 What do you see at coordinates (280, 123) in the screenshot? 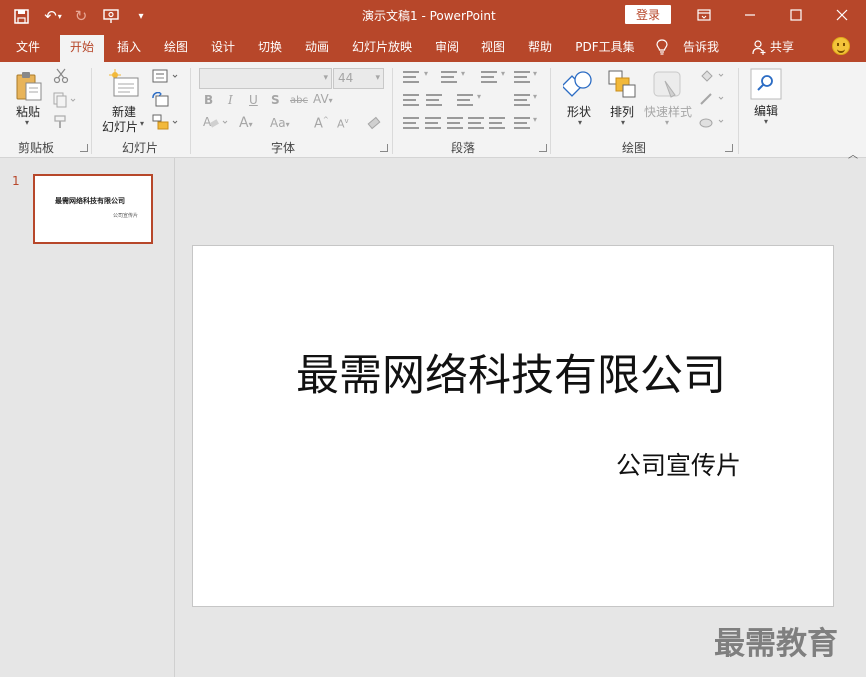
I see `change-case-button: Aa▾` at bounding box center [280, 123].